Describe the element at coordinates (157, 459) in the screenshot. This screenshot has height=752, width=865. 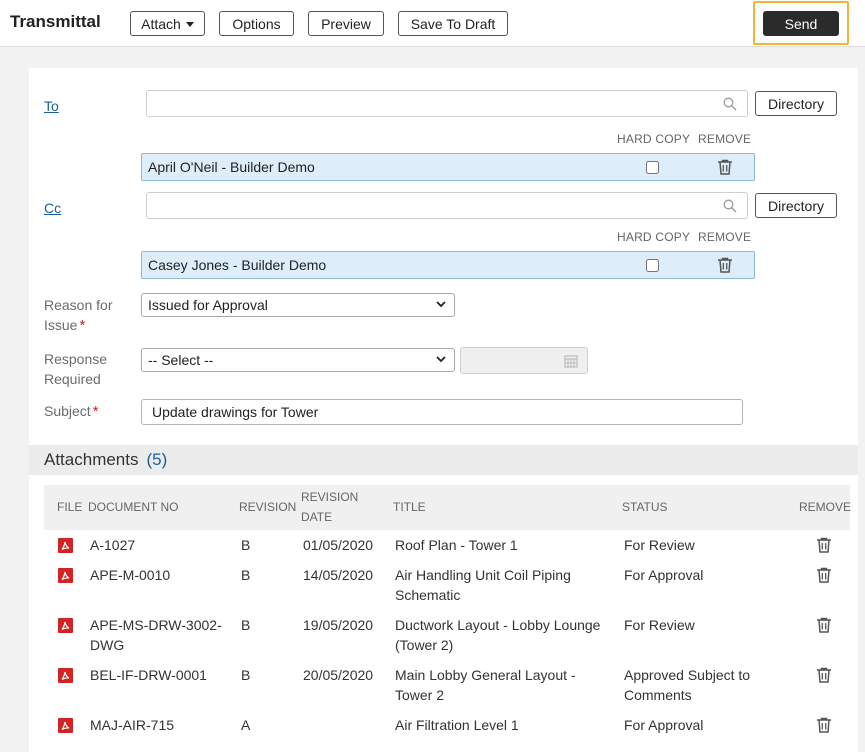
I see `attachments-count: (5)` at that location.